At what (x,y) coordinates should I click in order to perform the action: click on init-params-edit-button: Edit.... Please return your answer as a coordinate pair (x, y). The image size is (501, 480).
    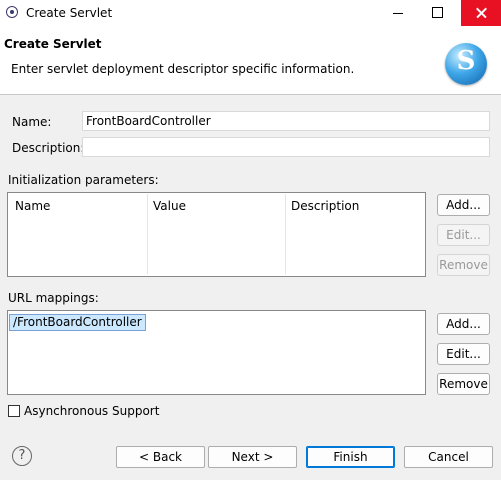
    Looking at the image, I should click on (463, 235).